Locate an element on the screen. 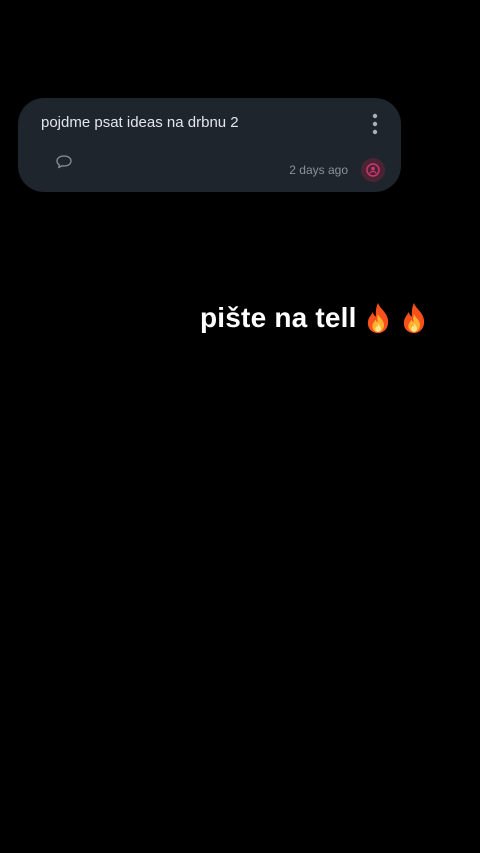  overlay-caption: pište na tell is located at coordinates (315, 318).